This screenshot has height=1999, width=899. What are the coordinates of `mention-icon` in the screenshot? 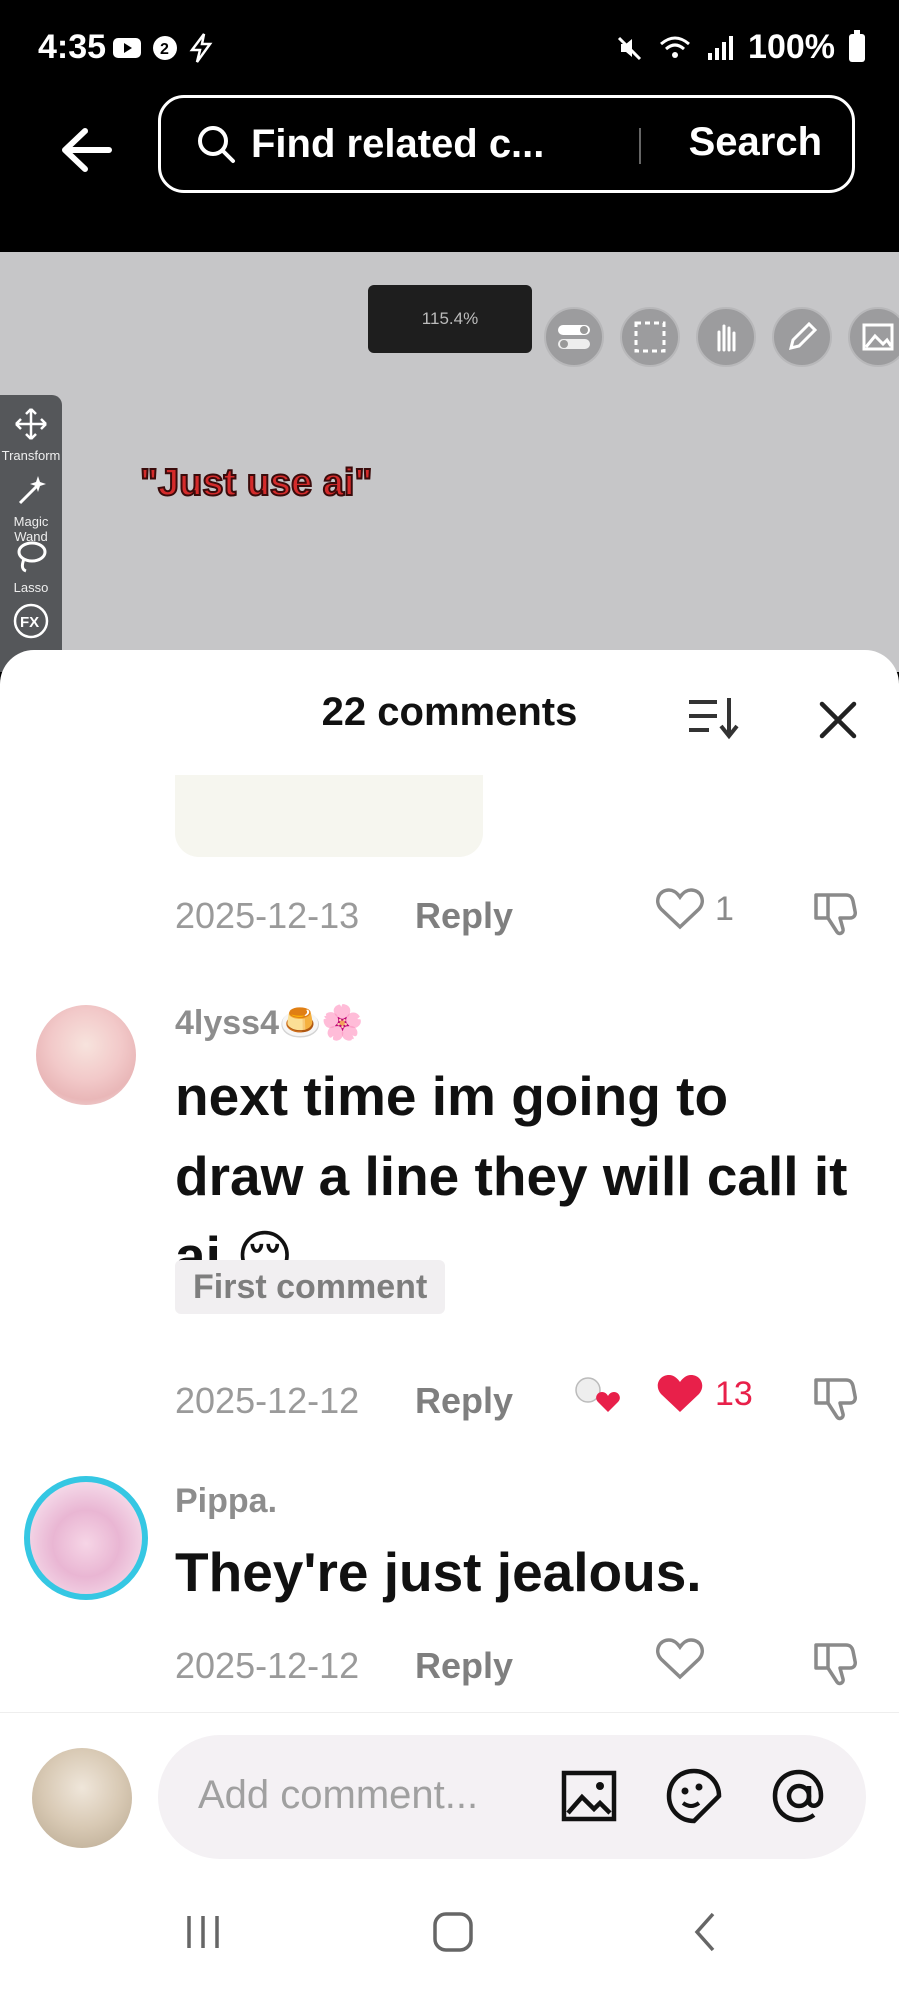 It's located at (798, 1796).